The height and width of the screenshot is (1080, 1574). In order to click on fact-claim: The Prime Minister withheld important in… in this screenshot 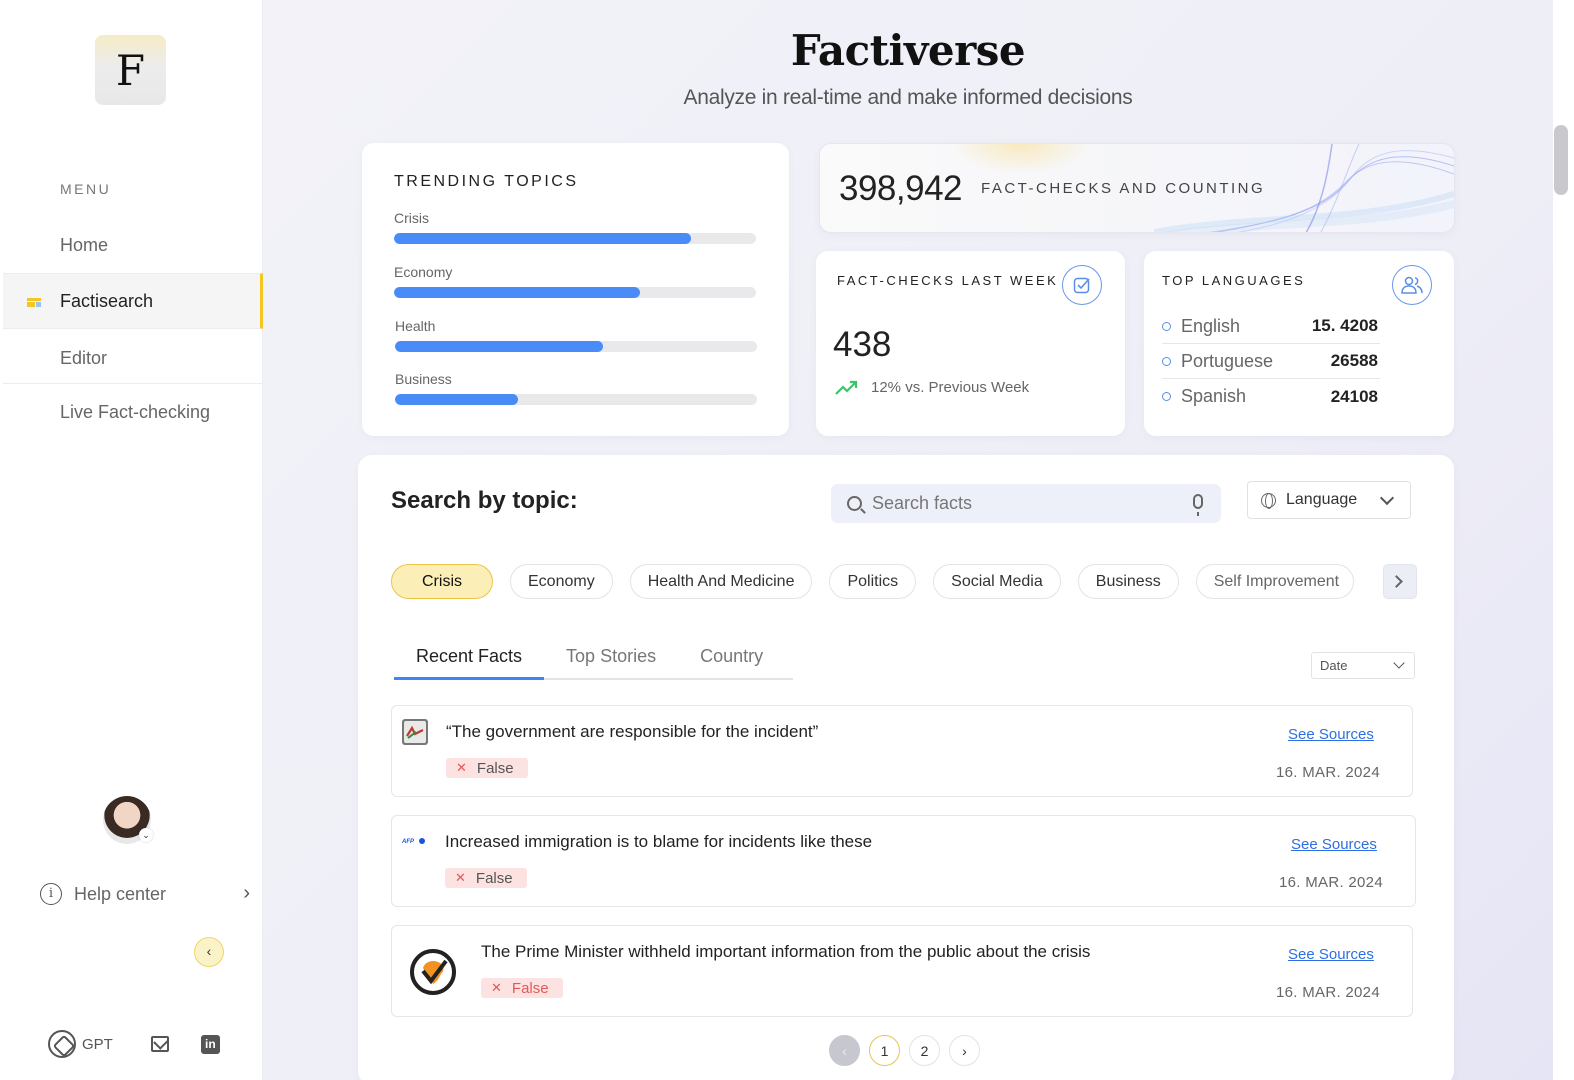, I will do `click(786, 951)`.